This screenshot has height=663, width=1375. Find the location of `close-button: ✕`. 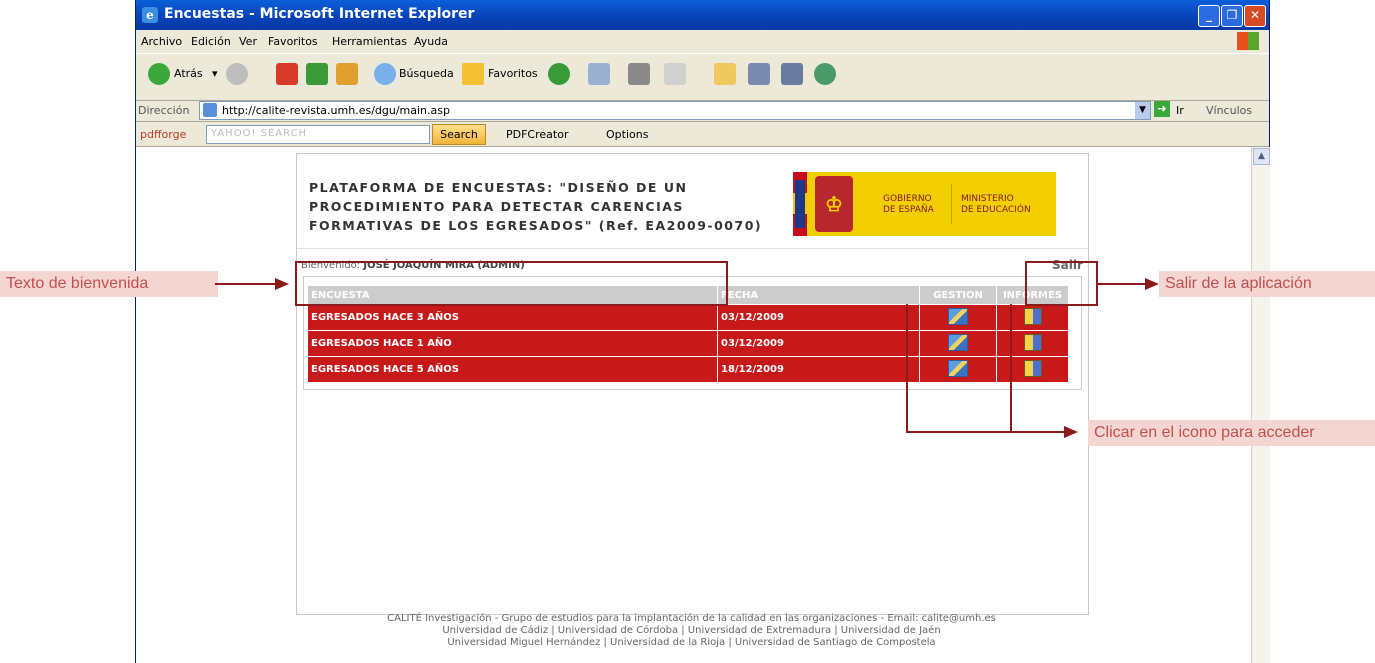

close-button: ✕ is located at coordinates (1255, 16).